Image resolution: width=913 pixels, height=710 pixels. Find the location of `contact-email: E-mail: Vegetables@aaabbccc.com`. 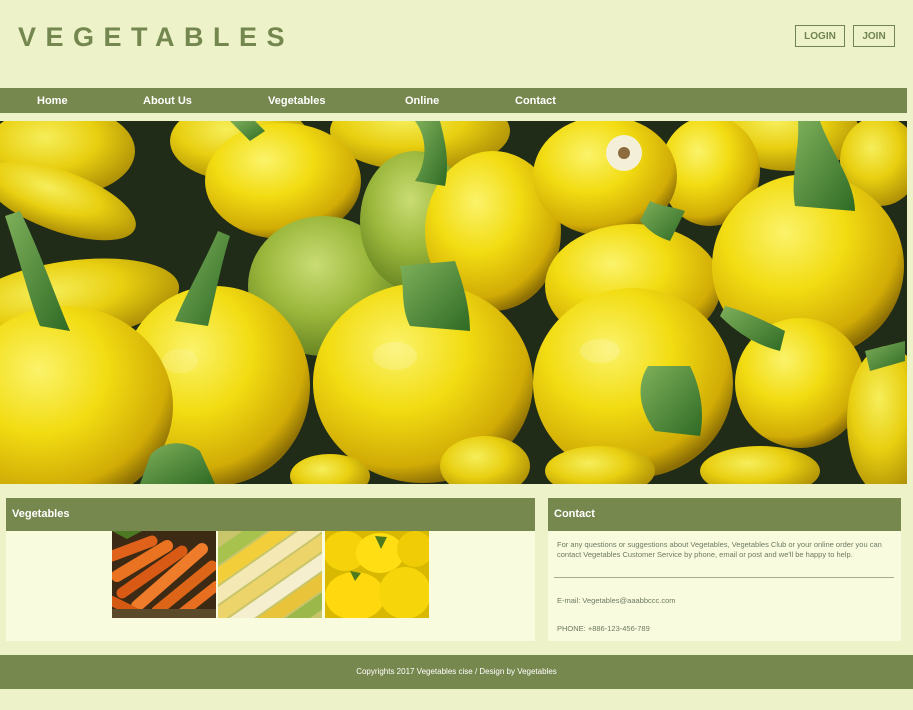

contact-email: E-mail: Vegetables@aaabbccc.com is located at coordinates (726, 601).